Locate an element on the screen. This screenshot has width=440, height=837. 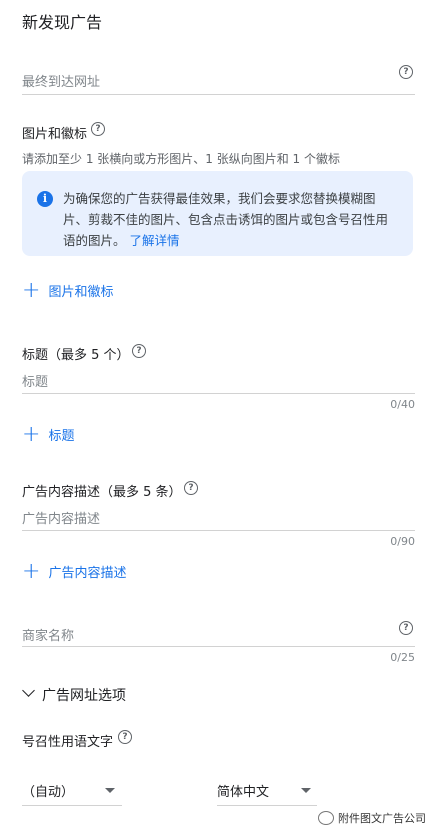
headline-input: 标题 is located at coordinates (35, 380).